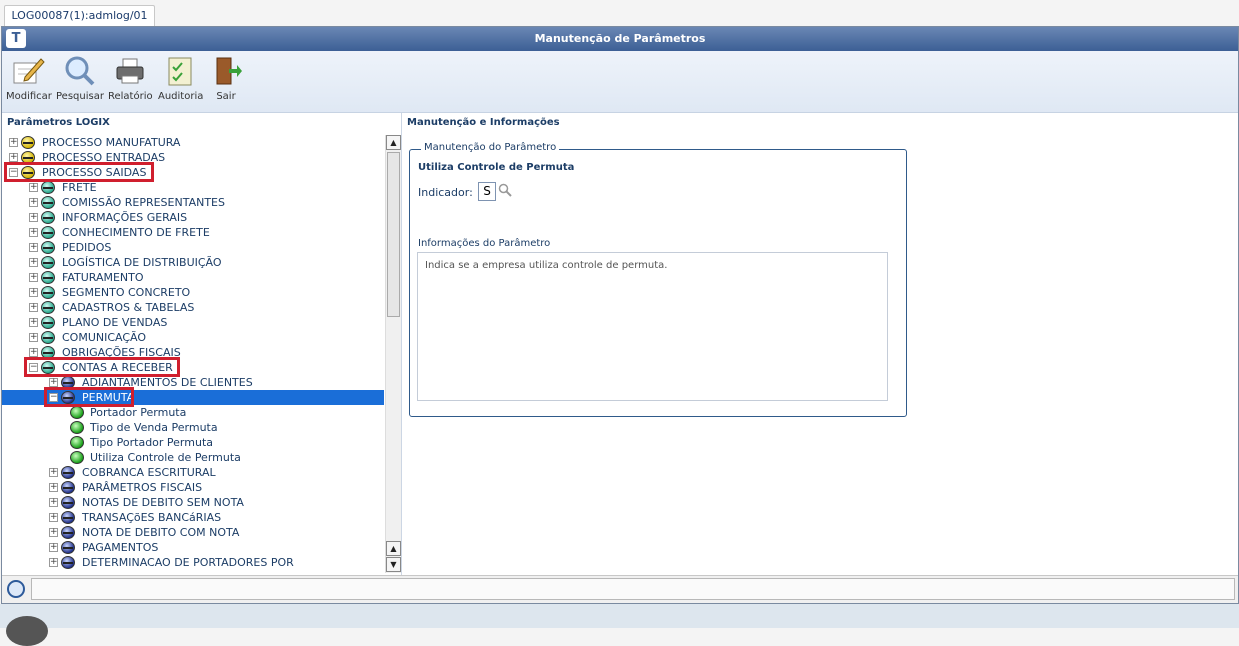 This screenshot has height=646, width=1239. I want to click on tree-node: + PLANO DE VENDAS, so click(193, 322).